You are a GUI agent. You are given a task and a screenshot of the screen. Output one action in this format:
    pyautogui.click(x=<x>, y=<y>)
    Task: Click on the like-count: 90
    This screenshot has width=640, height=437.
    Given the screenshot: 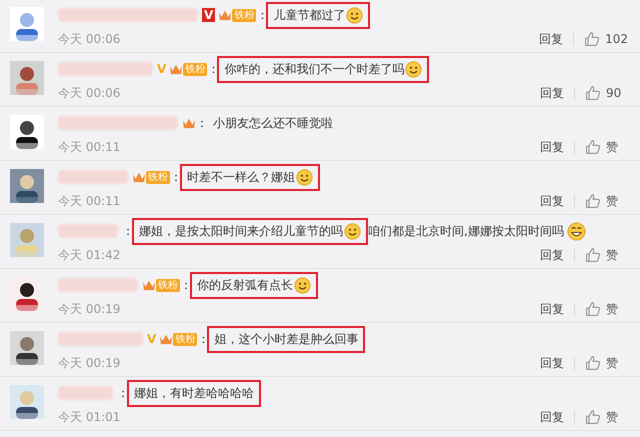 What is the action you would take?
    pyautogui.click(x=614, y=93)
    